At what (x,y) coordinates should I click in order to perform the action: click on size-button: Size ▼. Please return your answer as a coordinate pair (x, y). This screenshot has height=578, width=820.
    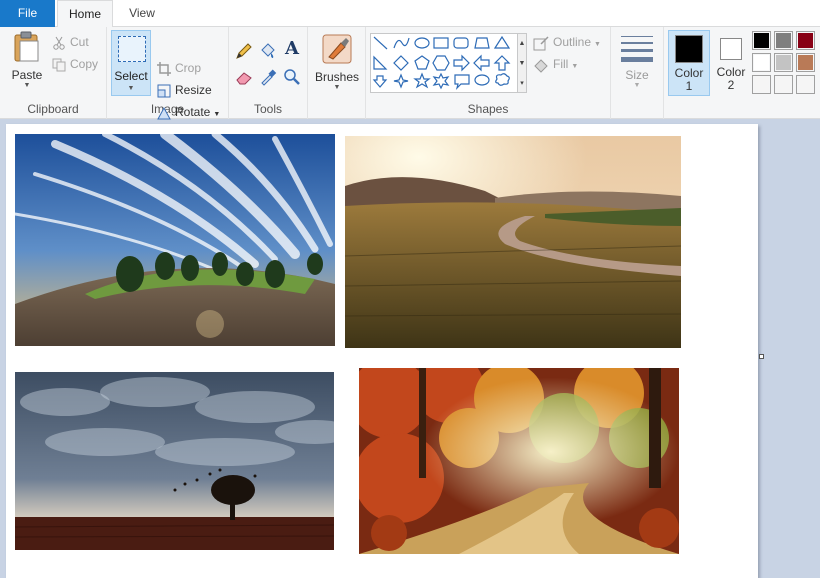
    Looking at the image, I should click on (637, 61).